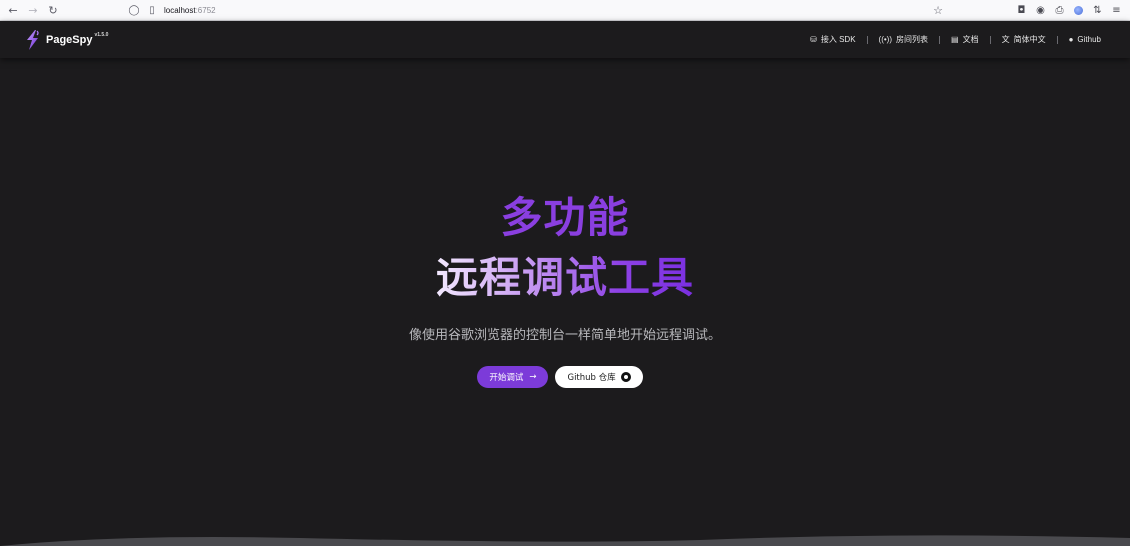 Image resolution: width=1130 pixels, height=546 pixels. What do you see at coordinates (1097, 10) in the screenshot?
I see `extensions-puzzle-icon: ⇅` at bounding box center [1097, 10].